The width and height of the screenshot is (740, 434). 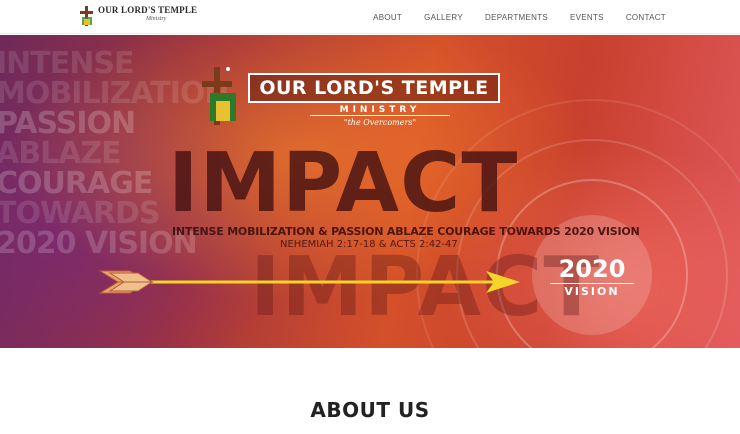 What do you see at coordinates (516, 17) in the screenshot?
I see `nav-departments: DEPARTMENTS` at bounding box center [516, 17].